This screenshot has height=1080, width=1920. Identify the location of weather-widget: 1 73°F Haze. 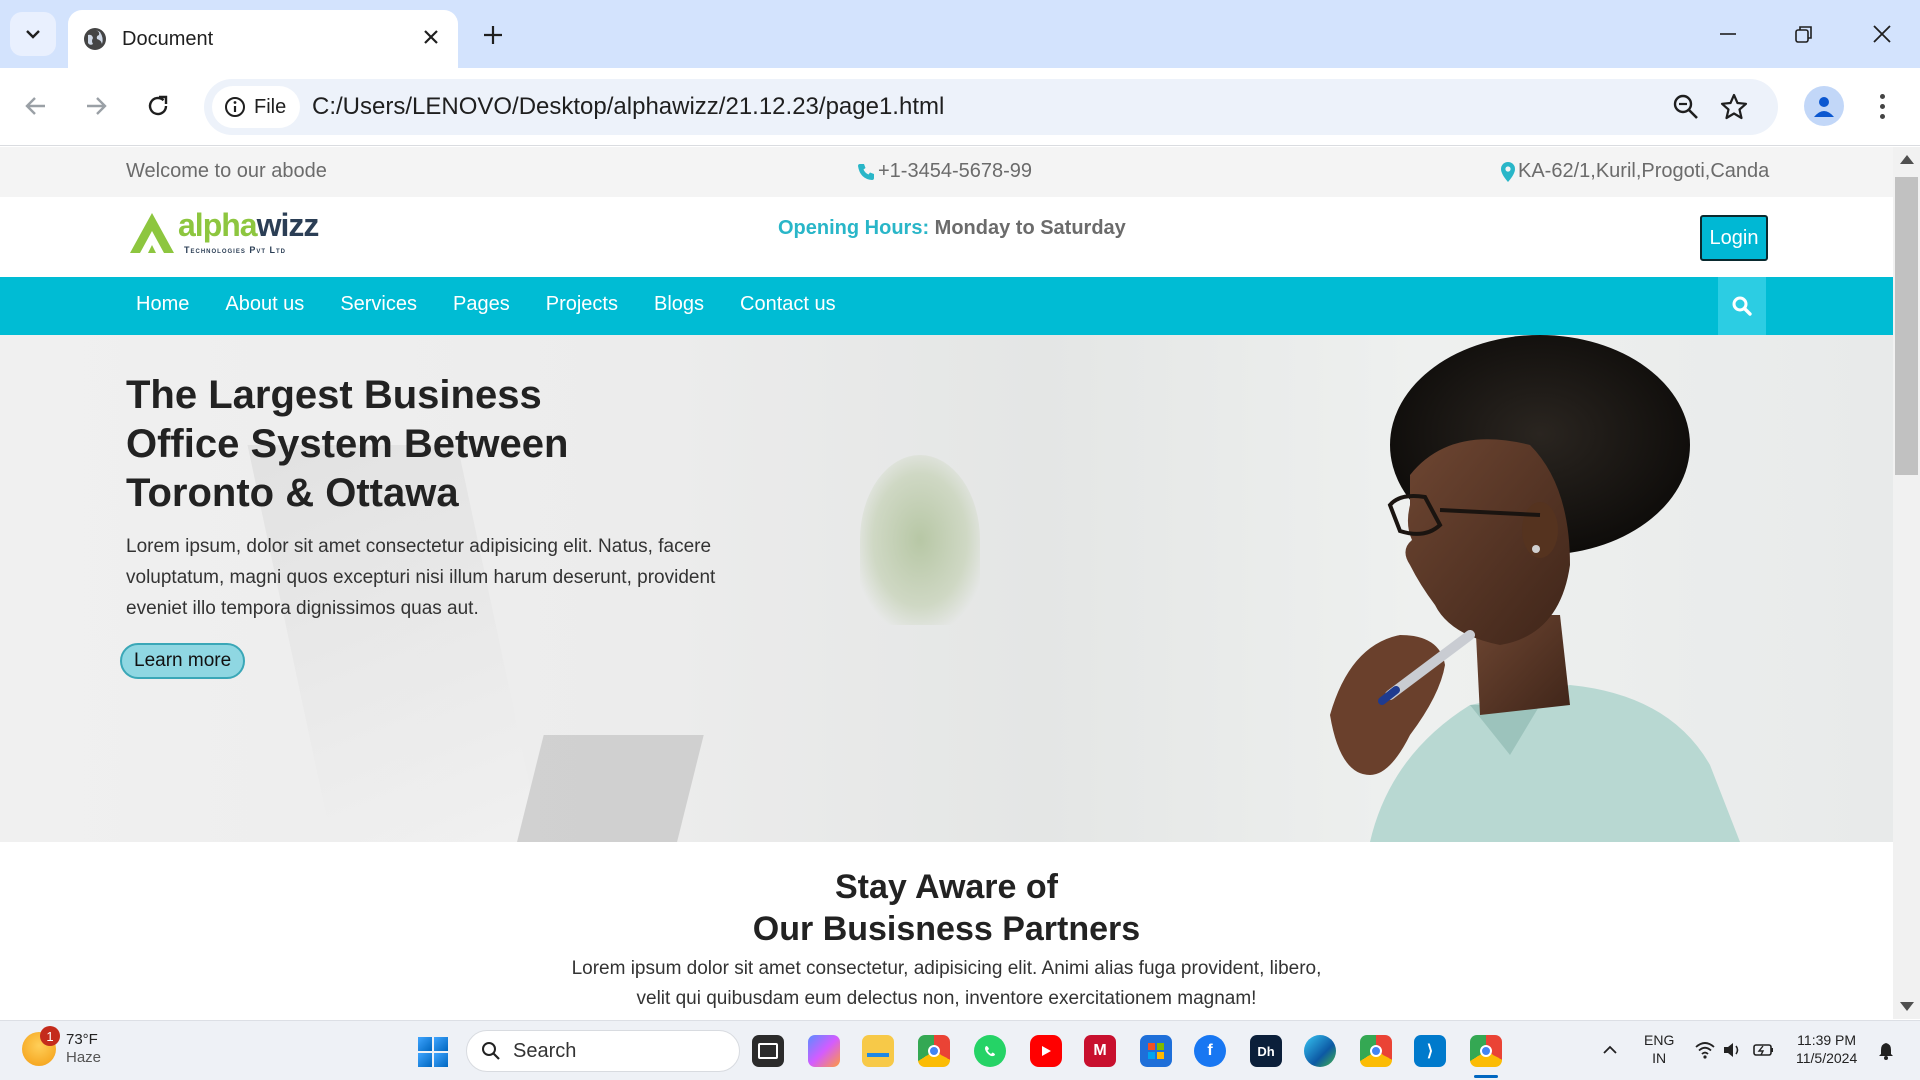
(61, 1046).